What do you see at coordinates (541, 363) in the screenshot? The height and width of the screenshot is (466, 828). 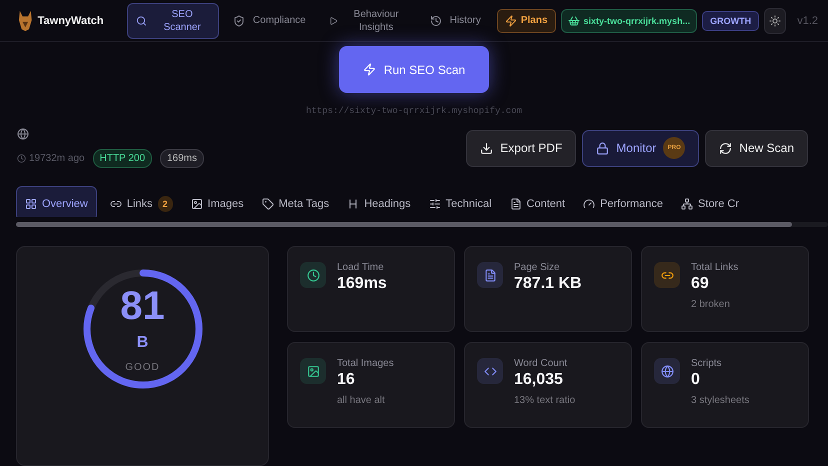 I see `stat-label: Word Count` at bounding box center [541, 363].